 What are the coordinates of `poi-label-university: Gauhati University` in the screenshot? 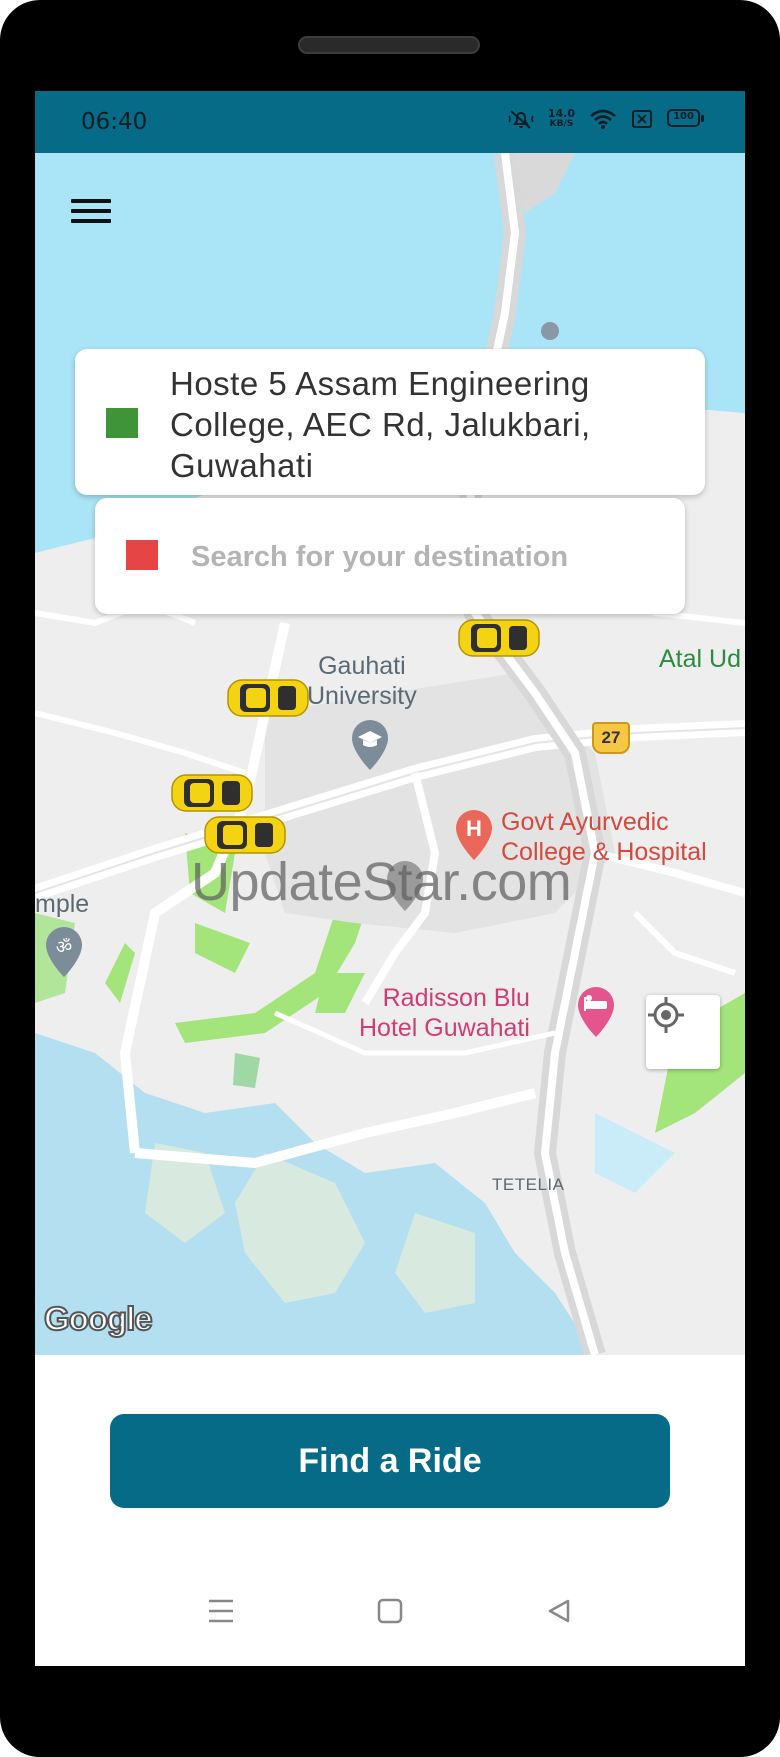 It's located at (362, 681).